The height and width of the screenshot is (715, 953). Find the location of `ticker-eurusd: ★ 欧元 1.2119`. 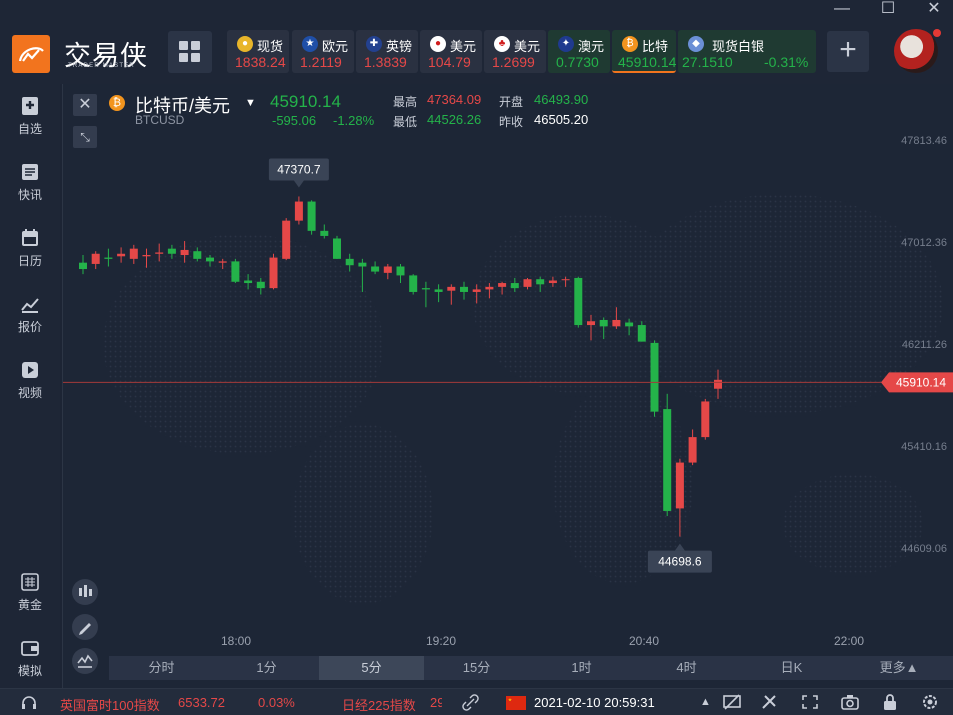

ticker-eurusd: ★ 欧元 1.2119 is located at coordinates (323, 51).